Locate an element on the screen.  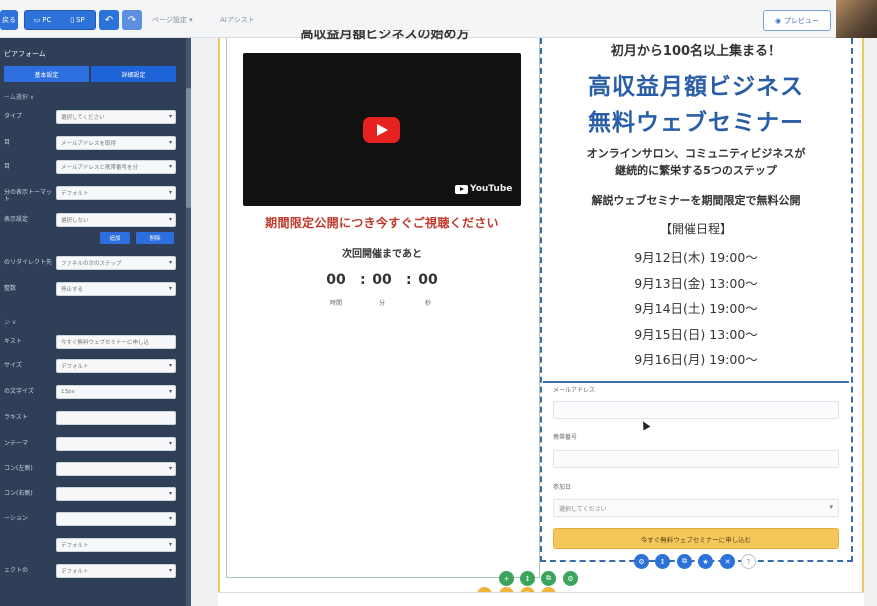
setting-row: 目 メールアドレスと携帯番号を分 is located at coordinates (95, 168).